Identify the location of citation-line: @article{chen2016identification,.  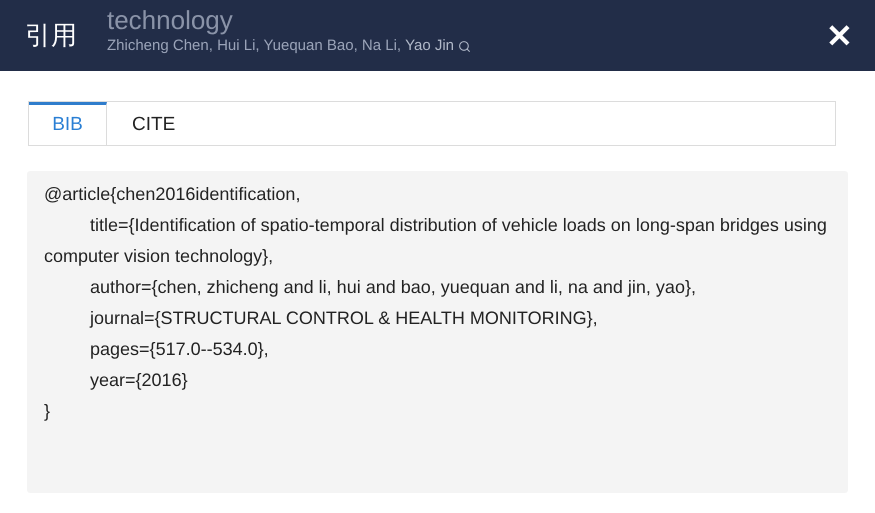
(173, 194).